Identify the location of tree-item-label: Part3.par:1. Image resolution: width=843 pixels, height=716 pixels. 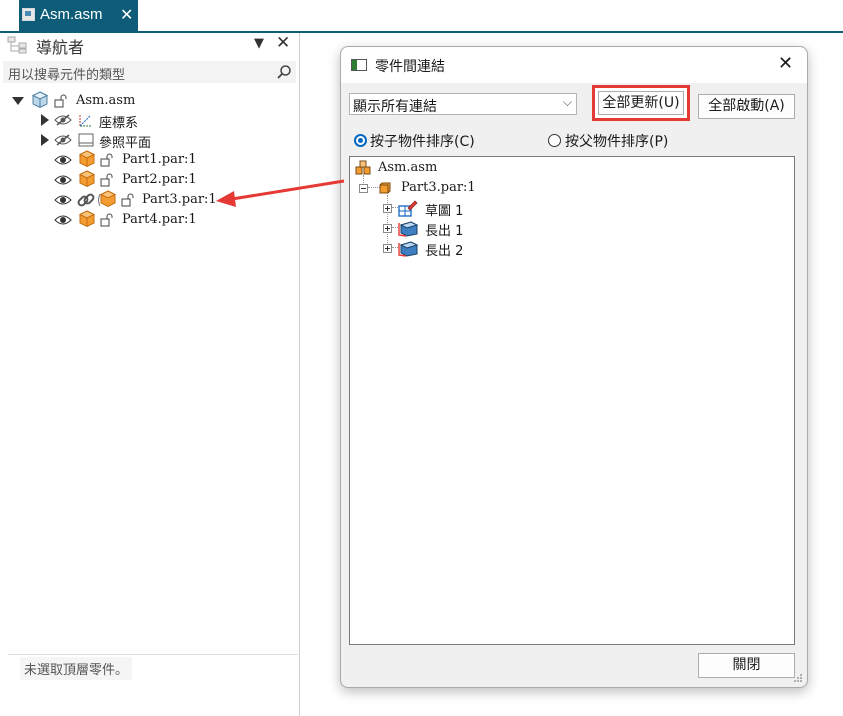
(179, 199).